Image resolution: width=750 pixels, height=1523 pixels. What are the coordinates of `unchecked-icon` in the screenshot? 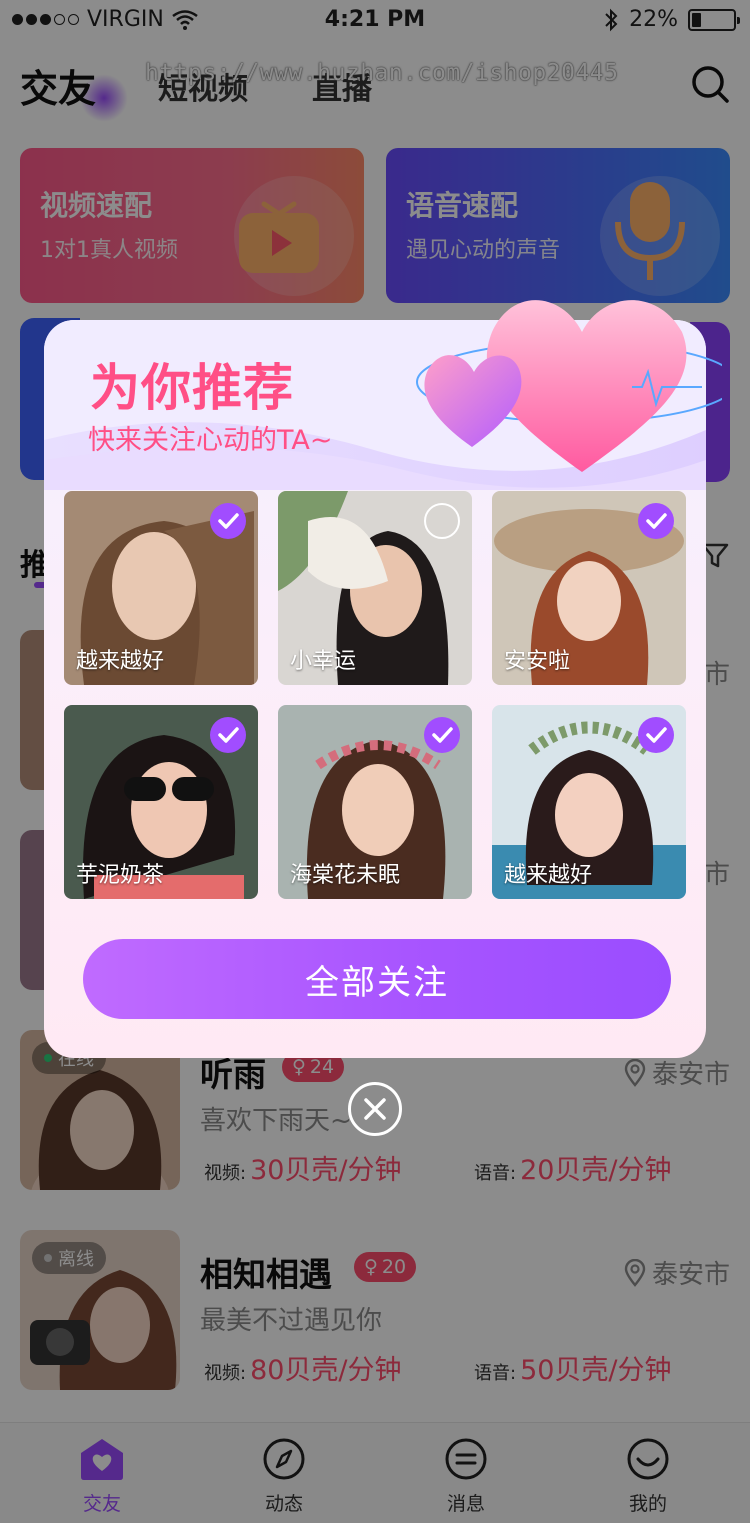 It's located at (442, 521).